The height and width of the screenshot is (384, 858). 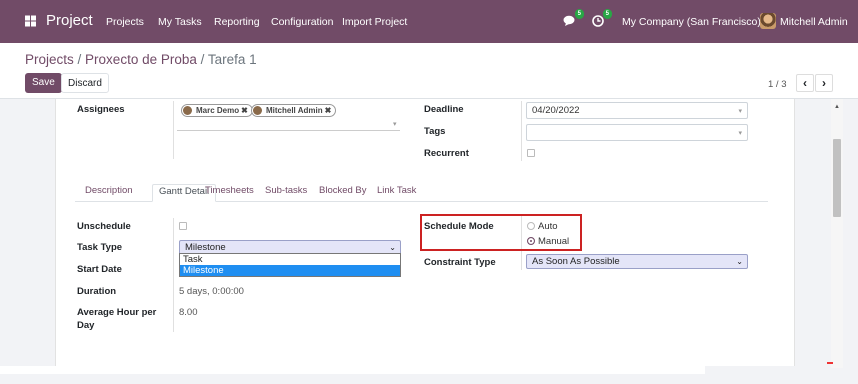 I want to click on option-task: Task, so click(x=290, y=259).